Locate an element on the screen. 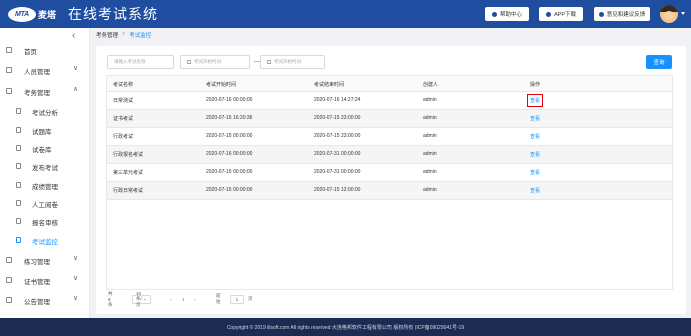 This screenshot has height=336, width=691. end-time-picker: 考试开始时间 is located at coordinates (292, 62).